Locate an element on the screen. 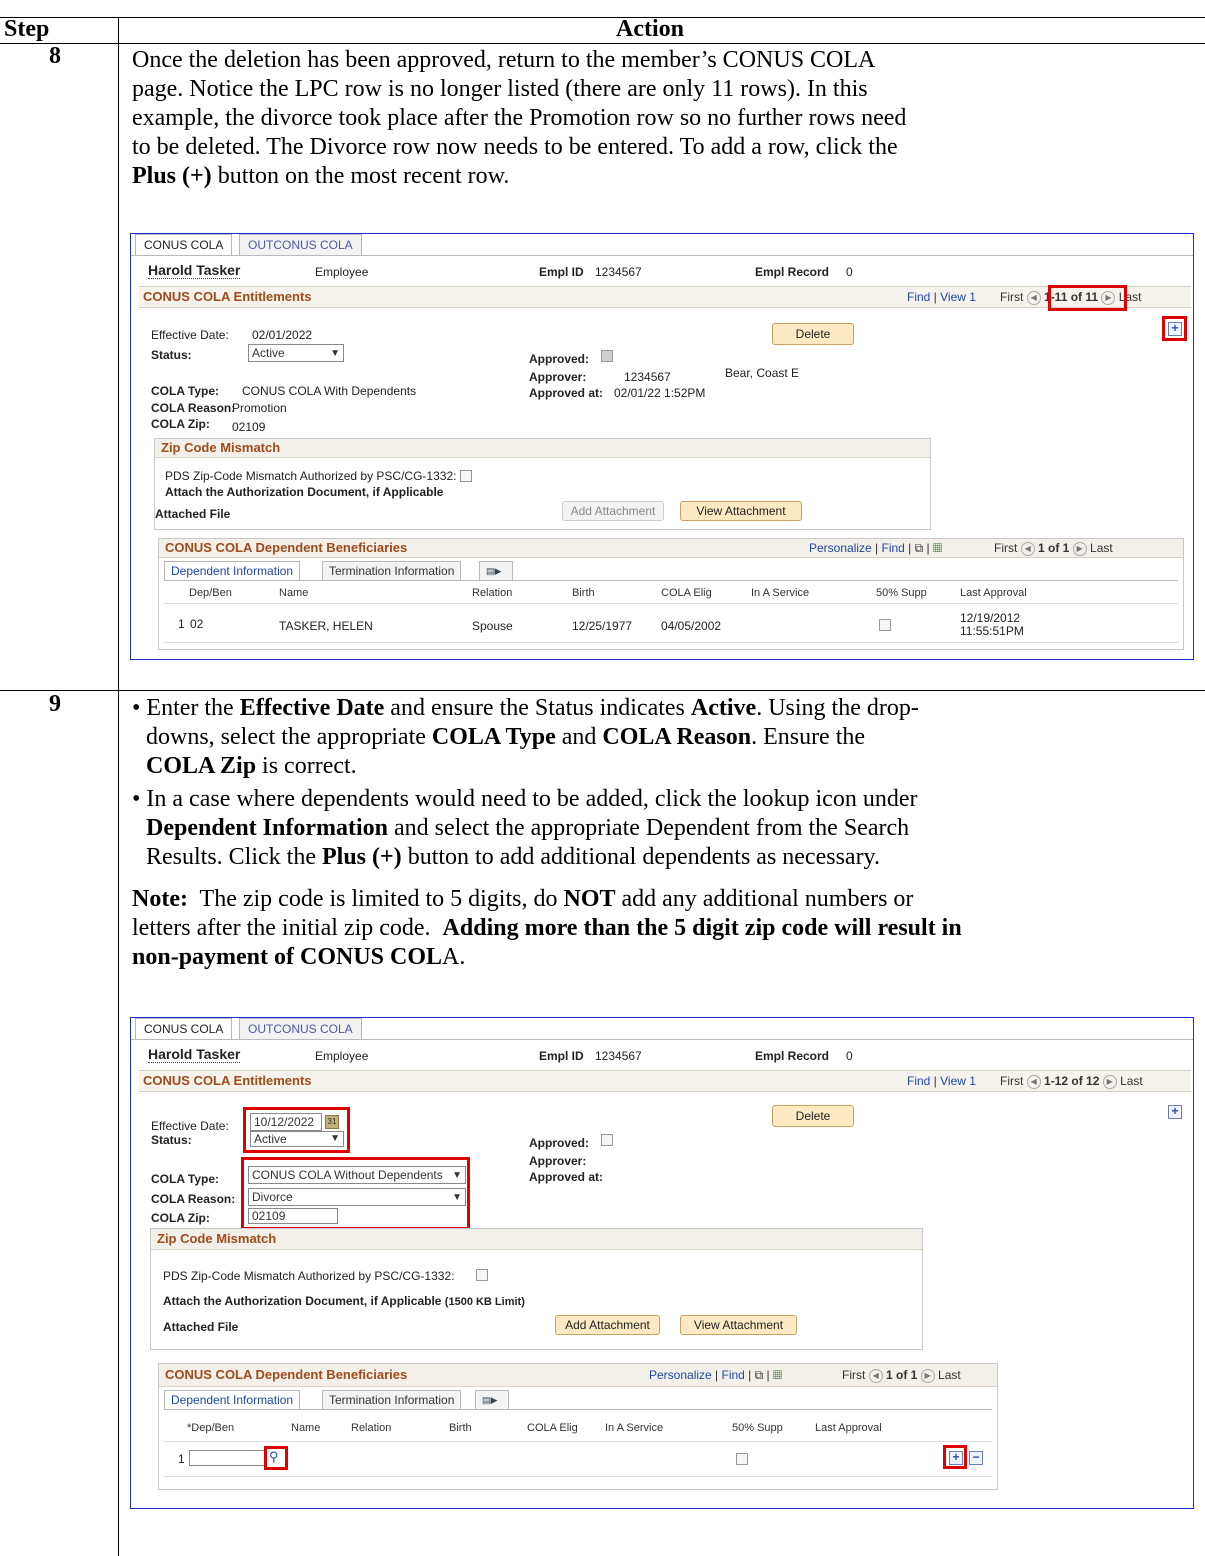  col-relation: Relation is located at coordinates (492, 593).